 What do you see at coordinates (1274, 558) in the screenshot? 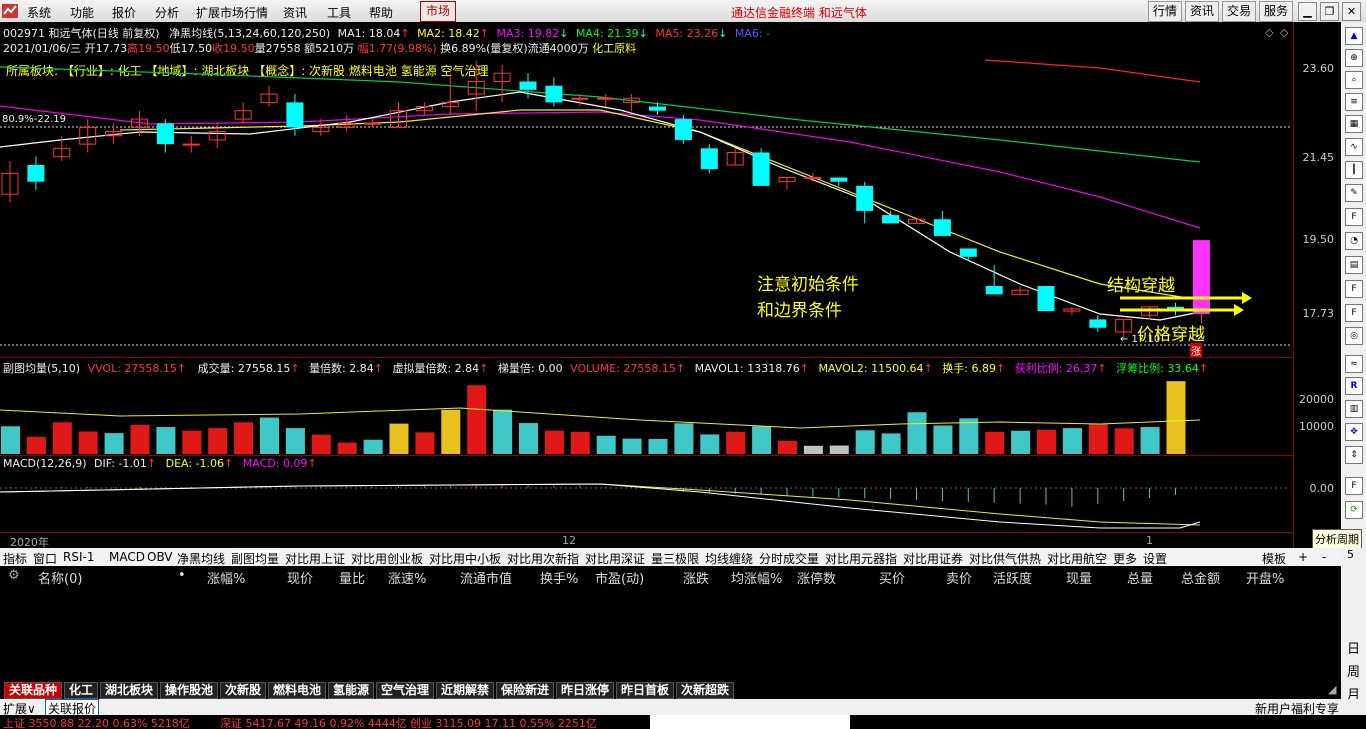
I see `template-tab-control: 模板` at bounding box center [1274, 558].